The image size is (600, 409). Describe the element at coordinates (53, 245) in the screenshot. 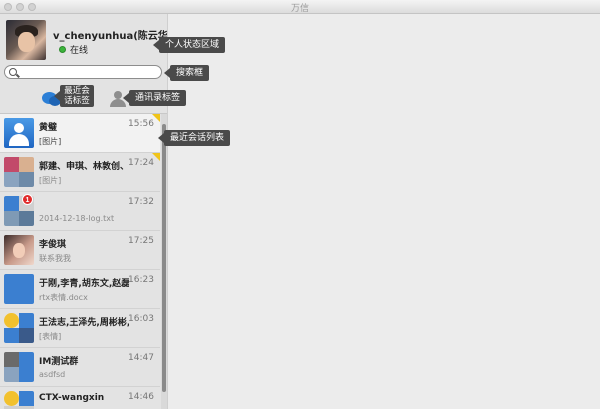

I see `conversation-name: 李俊琪` at that location.